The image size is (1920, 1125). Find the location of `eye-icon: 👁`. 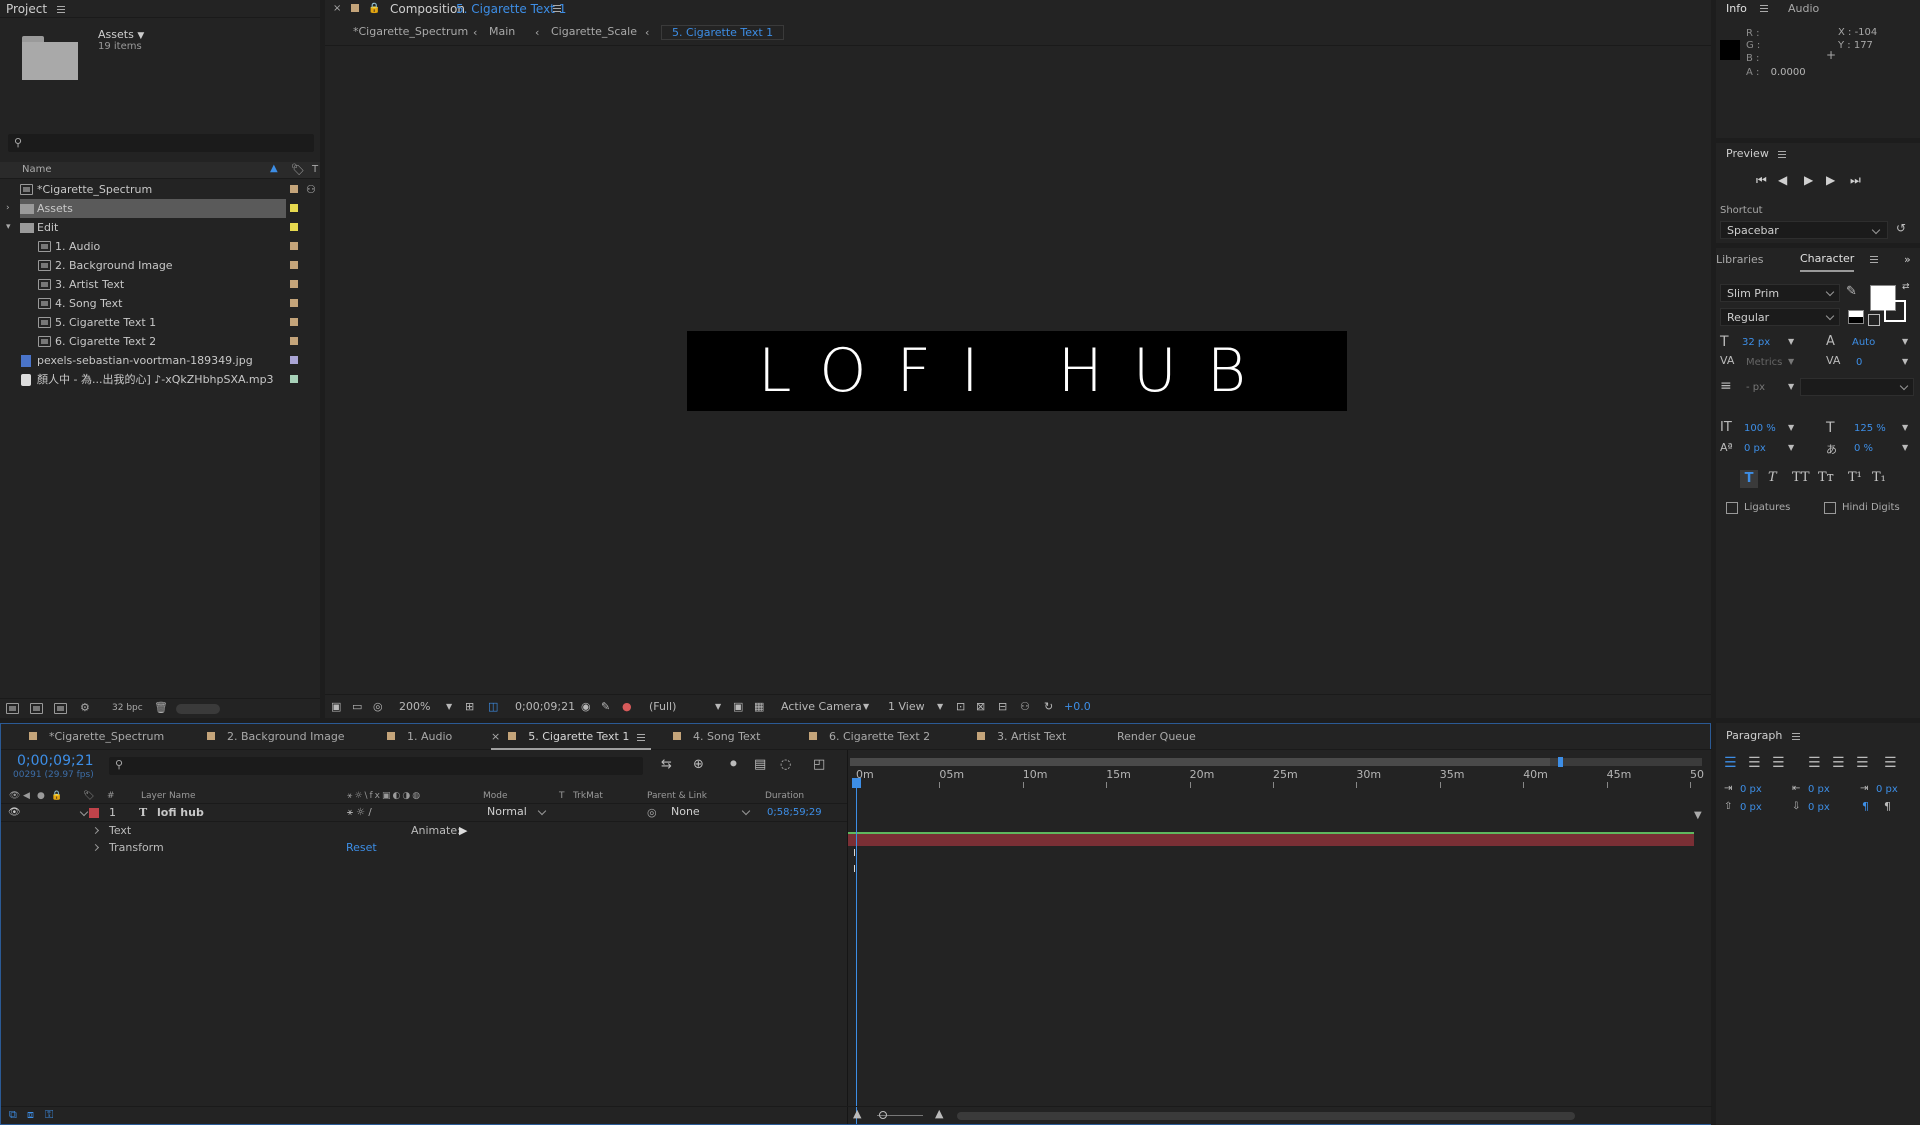

eye-icon: 👁 is located at coordinates (14, 796).